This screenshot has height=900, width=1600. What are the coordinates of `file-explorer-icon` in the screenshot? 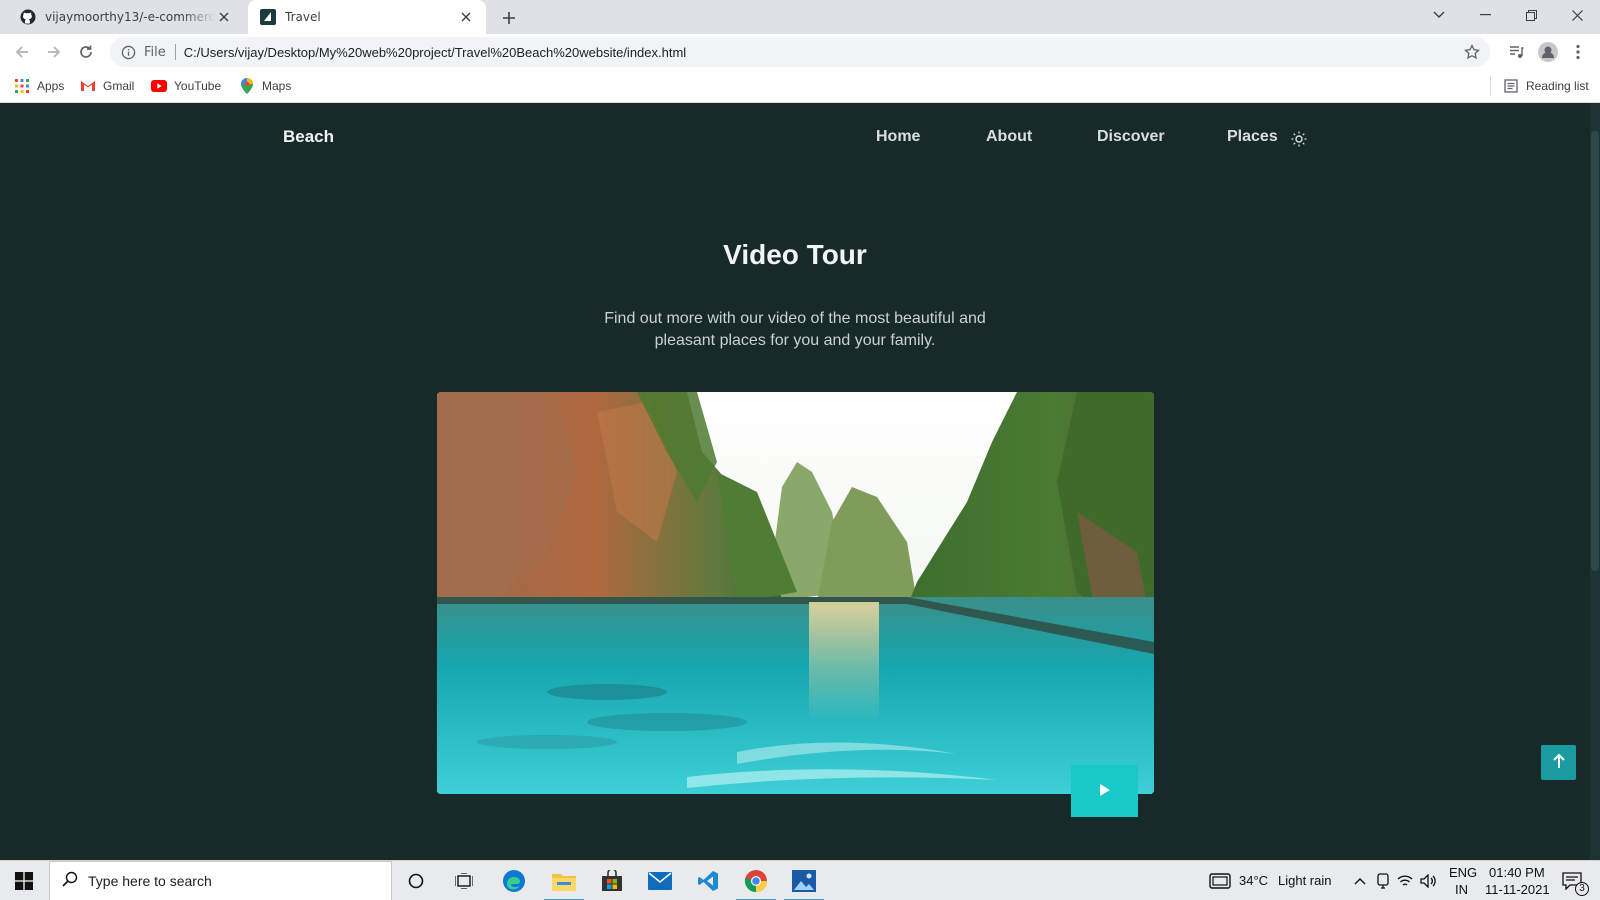 It's located at (564, 880).